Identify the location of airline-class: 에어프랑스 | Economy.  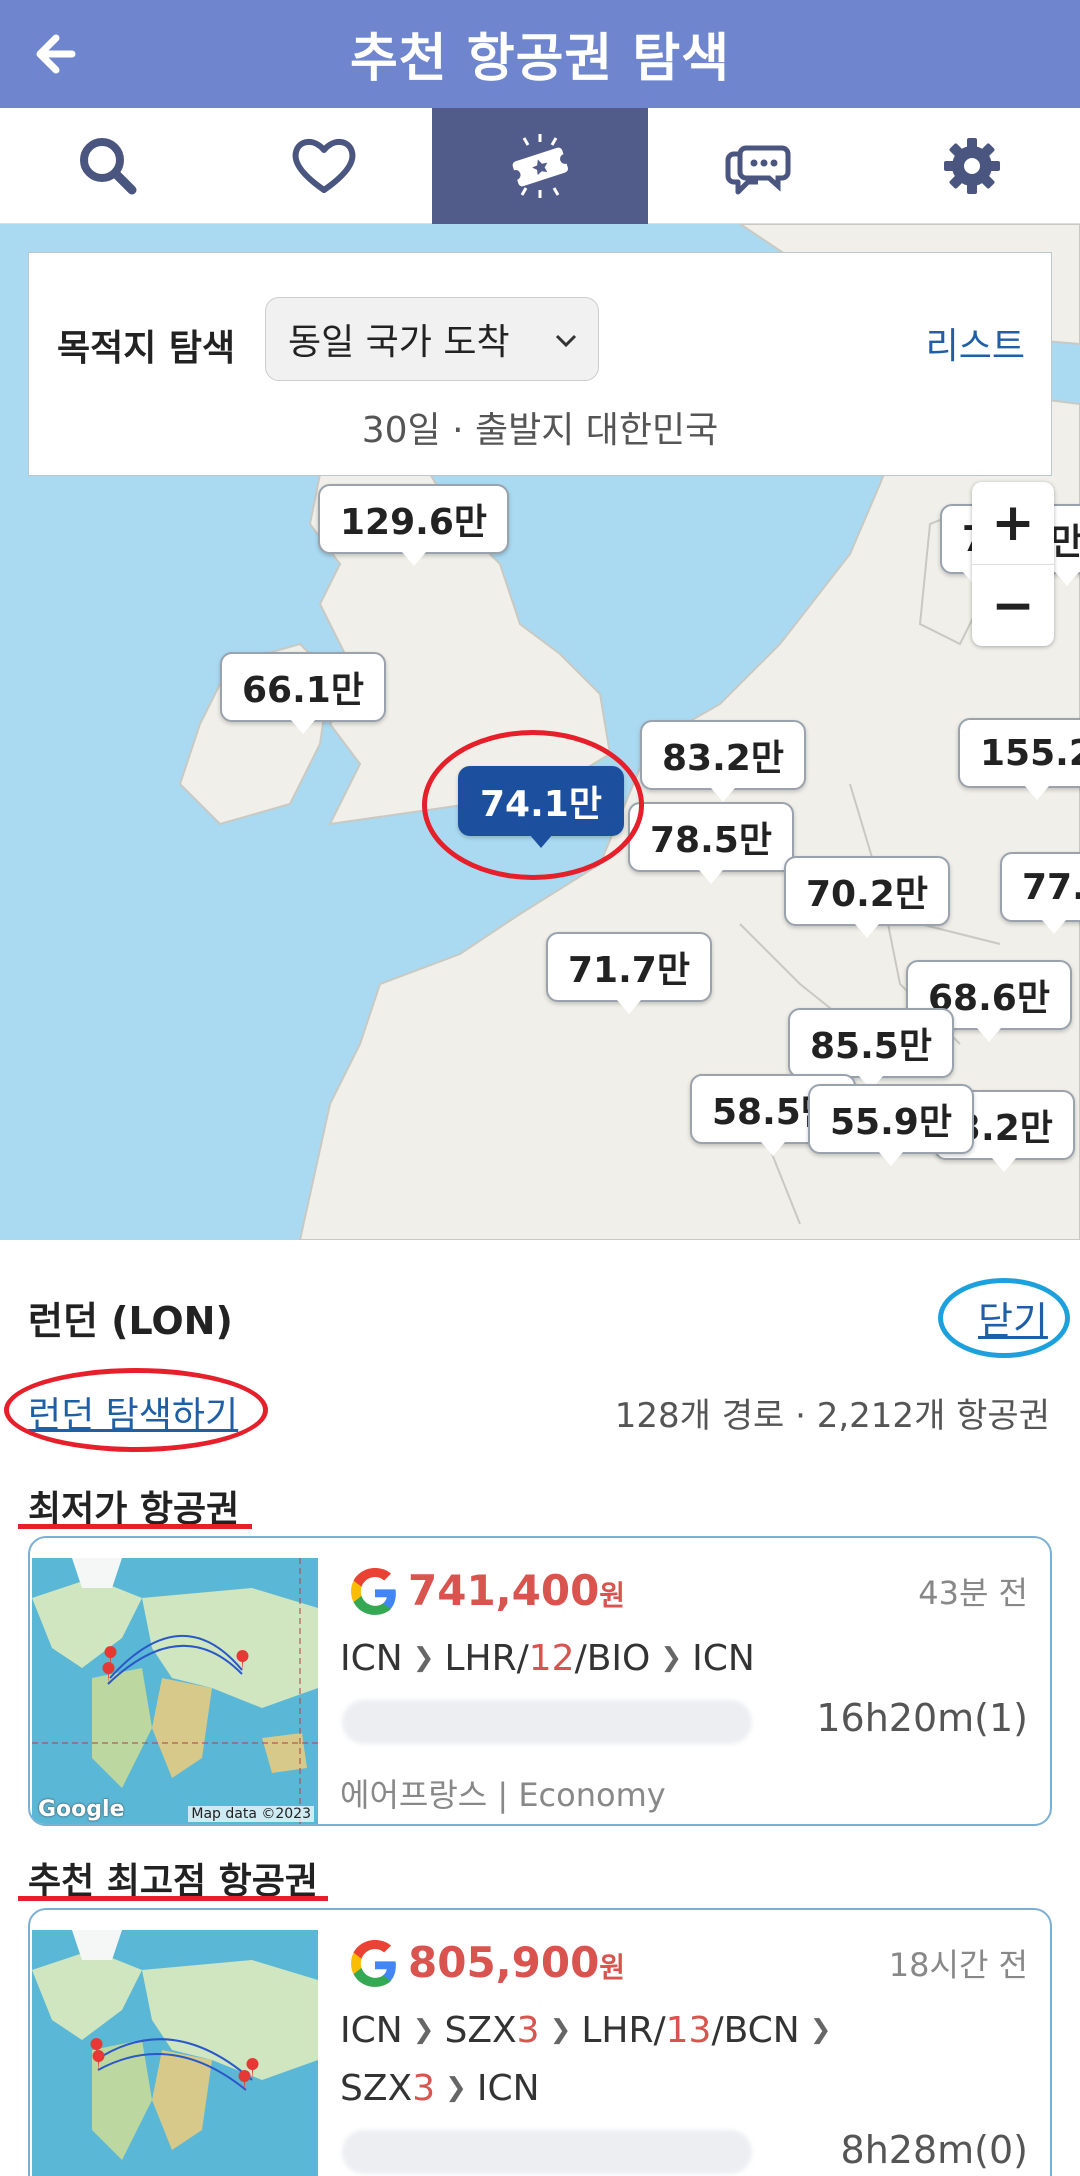
(503, 1795).